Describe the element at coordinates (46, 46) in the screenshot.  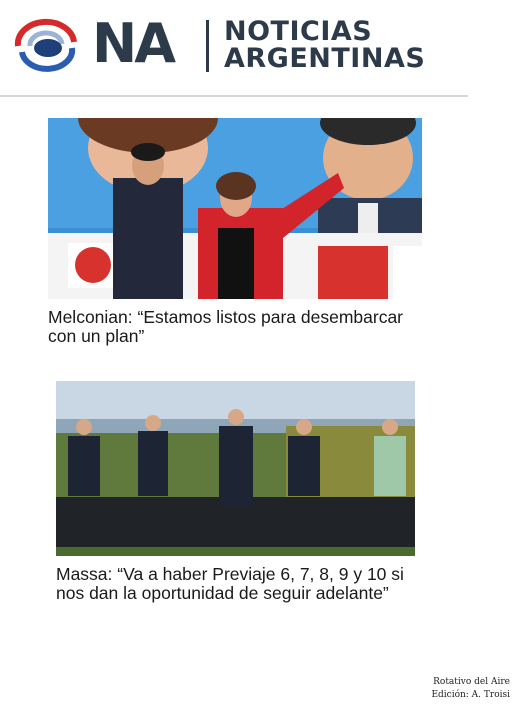
I see `swirl-logo-icon` at that location.